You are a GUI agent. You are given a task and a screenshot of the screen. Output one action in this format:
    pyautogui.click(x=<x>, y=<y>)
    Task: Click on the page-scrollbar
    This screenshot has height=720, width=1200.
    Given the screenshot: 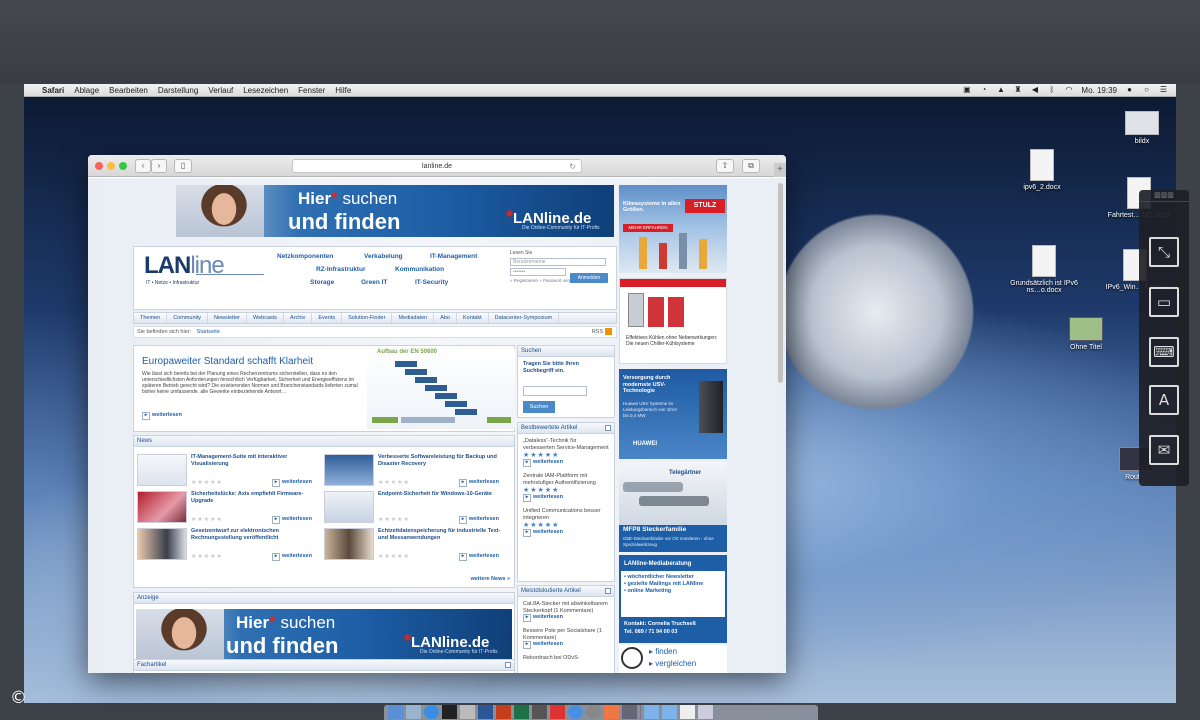 What is the action you would take?
    pyautogui.click(x=780, y=283)
    